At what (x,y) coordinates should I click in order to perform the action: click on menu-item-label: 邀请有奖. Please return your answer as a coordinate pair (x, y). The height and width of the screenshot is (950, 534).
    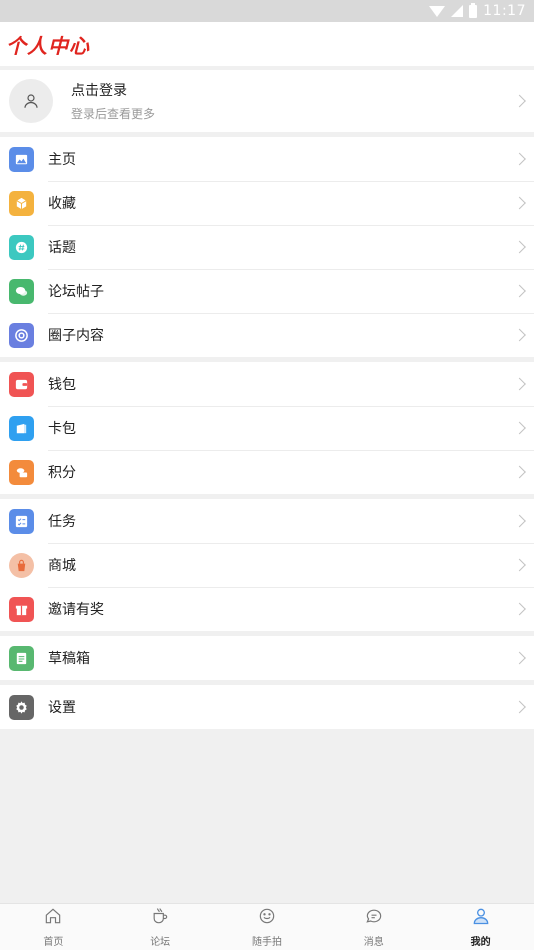
    Looking at the image, I should click on (76, 610).